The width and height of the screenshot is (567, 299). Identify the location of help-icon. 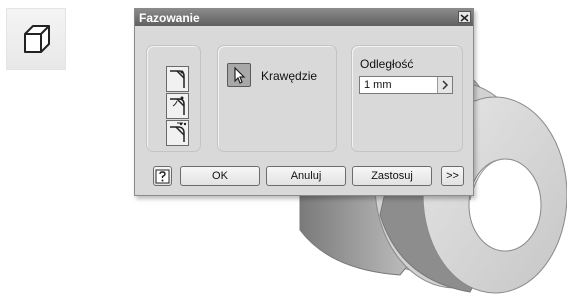
(162, 176).